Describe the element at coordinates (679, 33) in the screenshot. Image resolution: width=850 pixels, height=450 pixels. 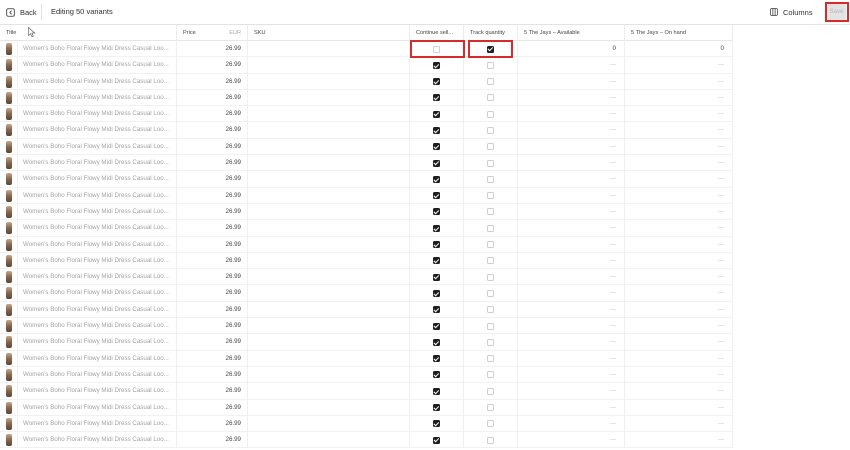
I see `header-on-hand: 5 The Jays – On hand` at that location.